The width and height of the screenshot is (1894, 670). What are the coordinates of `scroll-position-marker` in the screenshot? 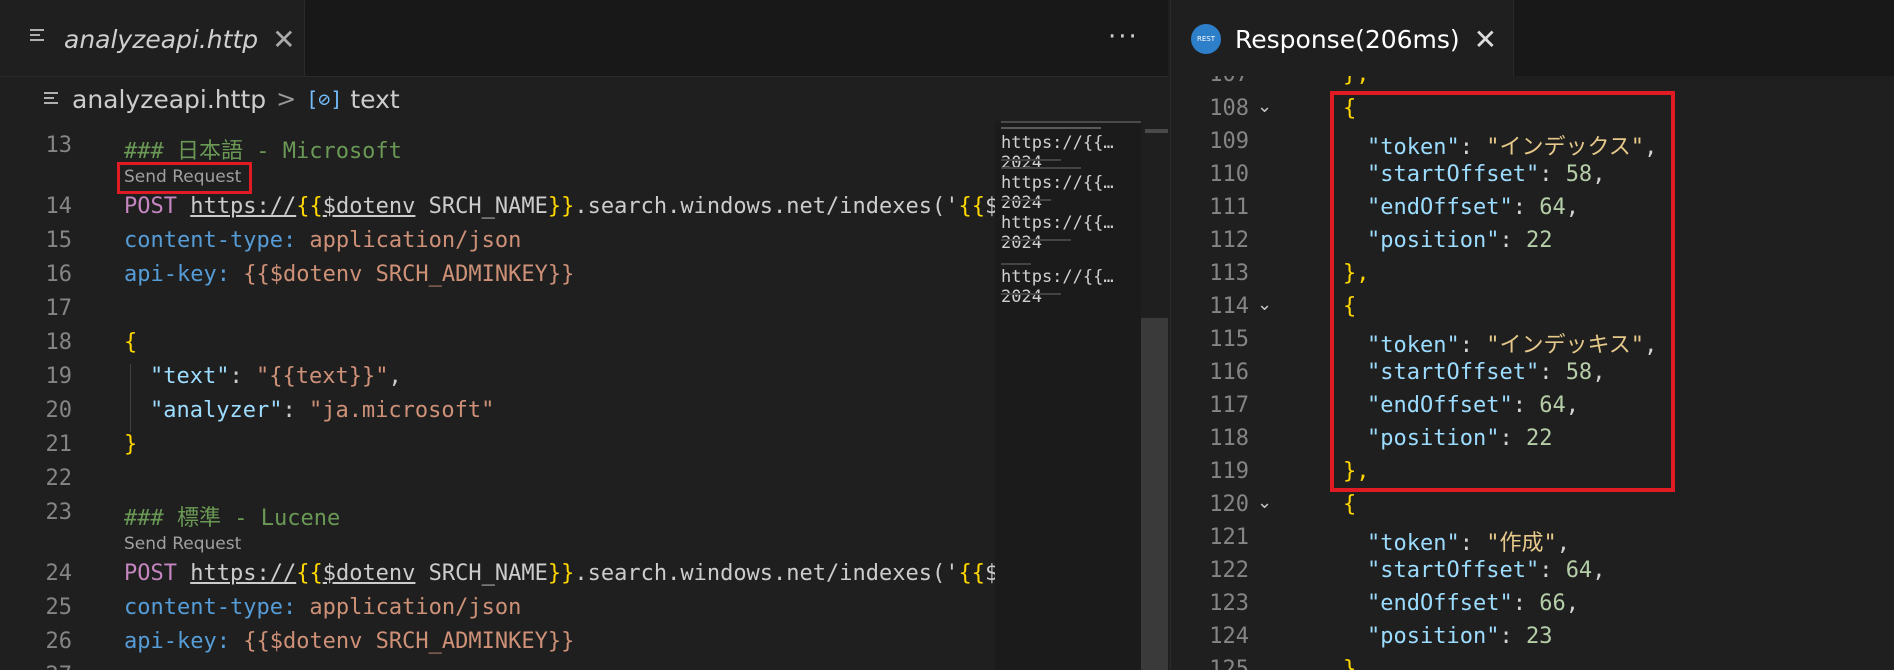 It's located at (1156, 131).